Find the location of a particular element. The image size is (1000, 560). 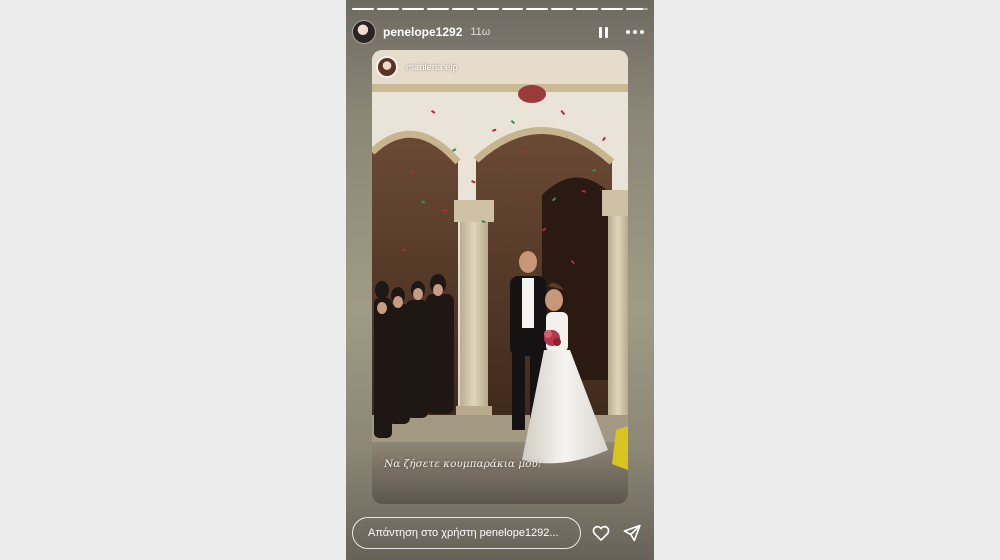

repost-attribution: marilena.elp is located at coordinates (417, 67).